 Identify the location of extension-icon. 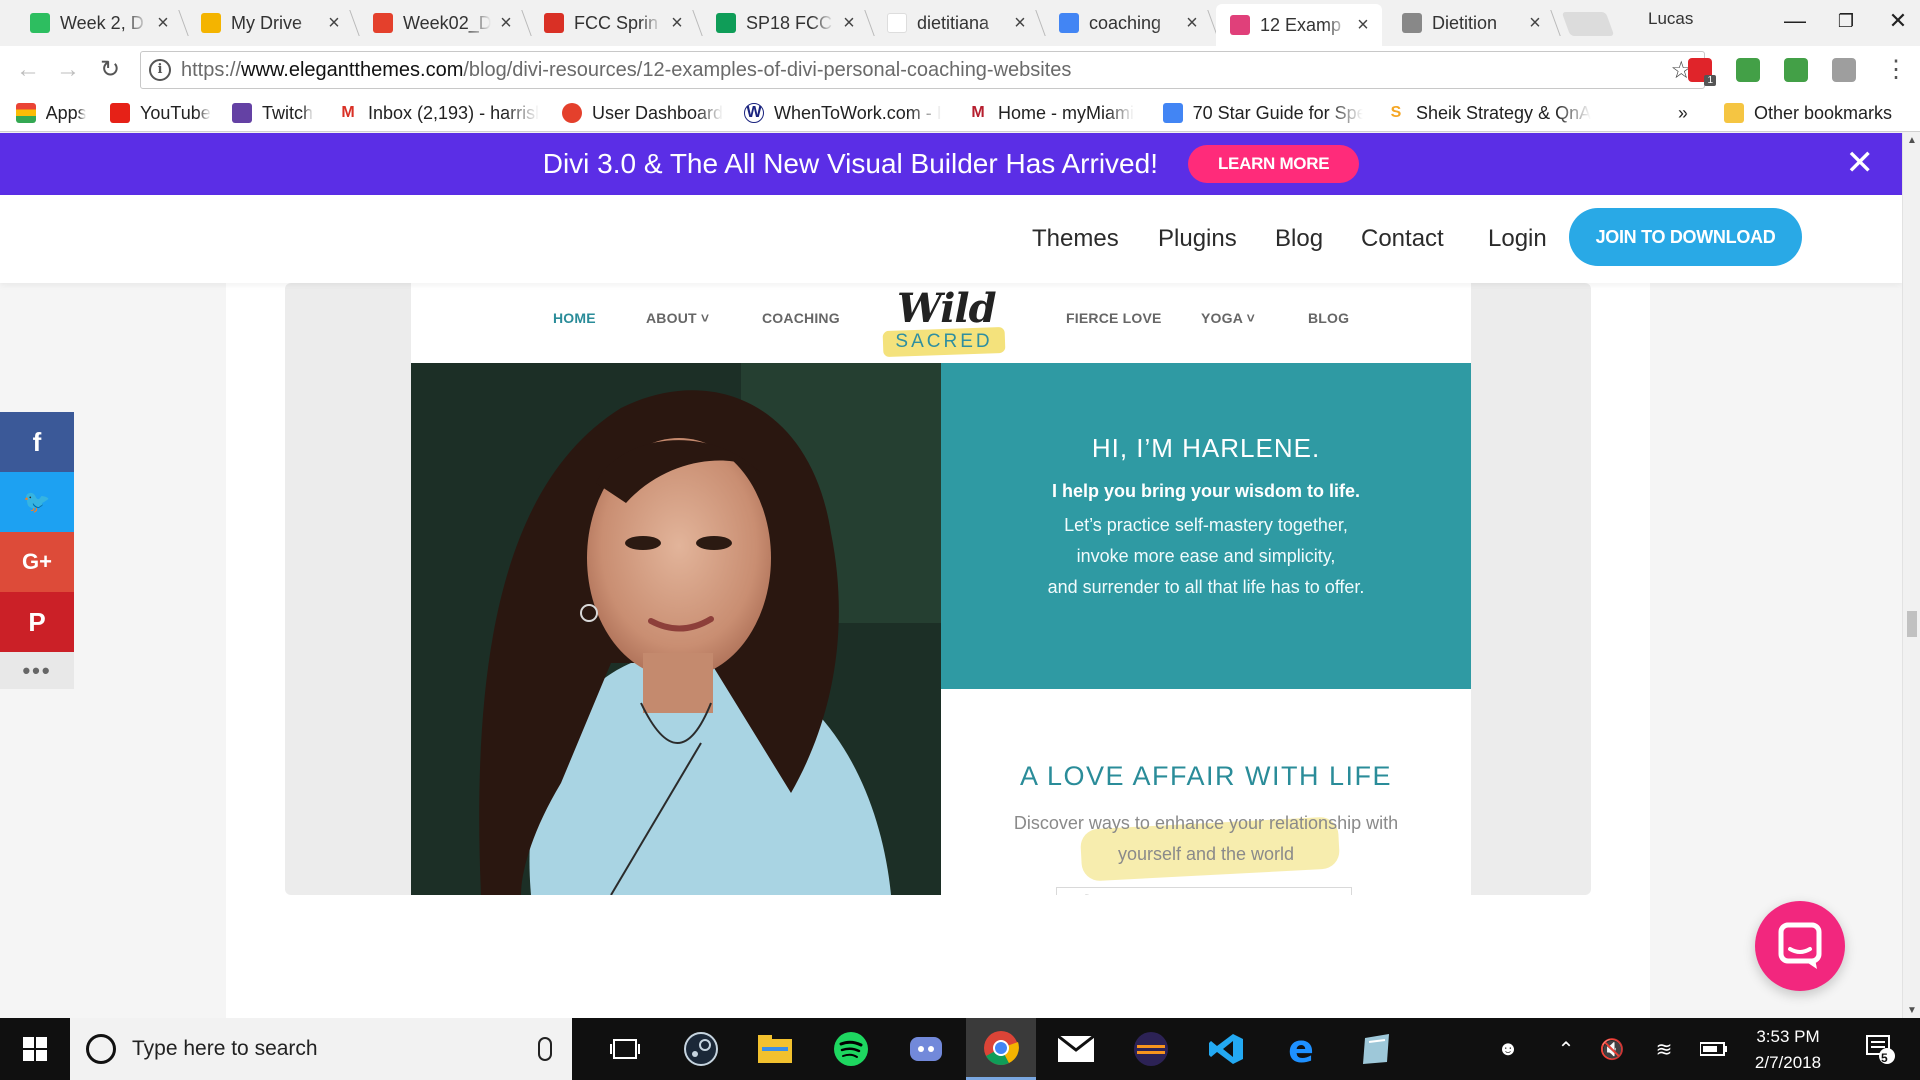
(1844, 70).